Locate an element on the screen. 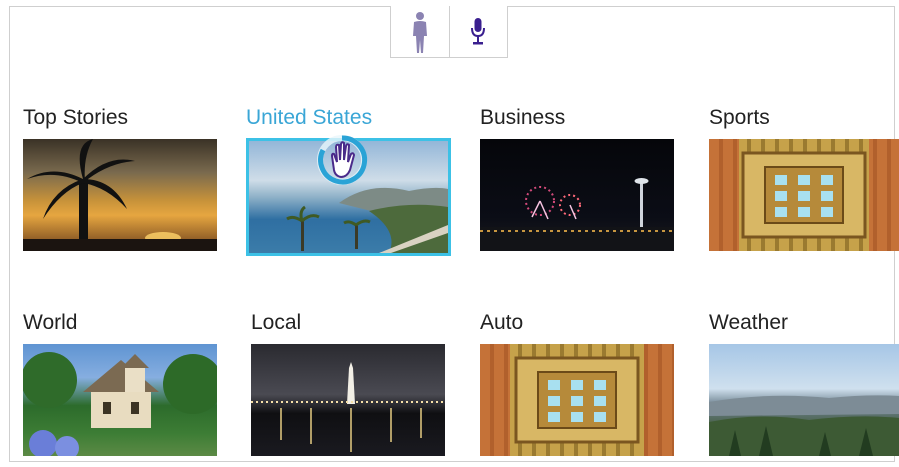 Image resolution: width=899 pixels, height=467 pixels. auto-thumbnail is located at coordinates (577, 400).